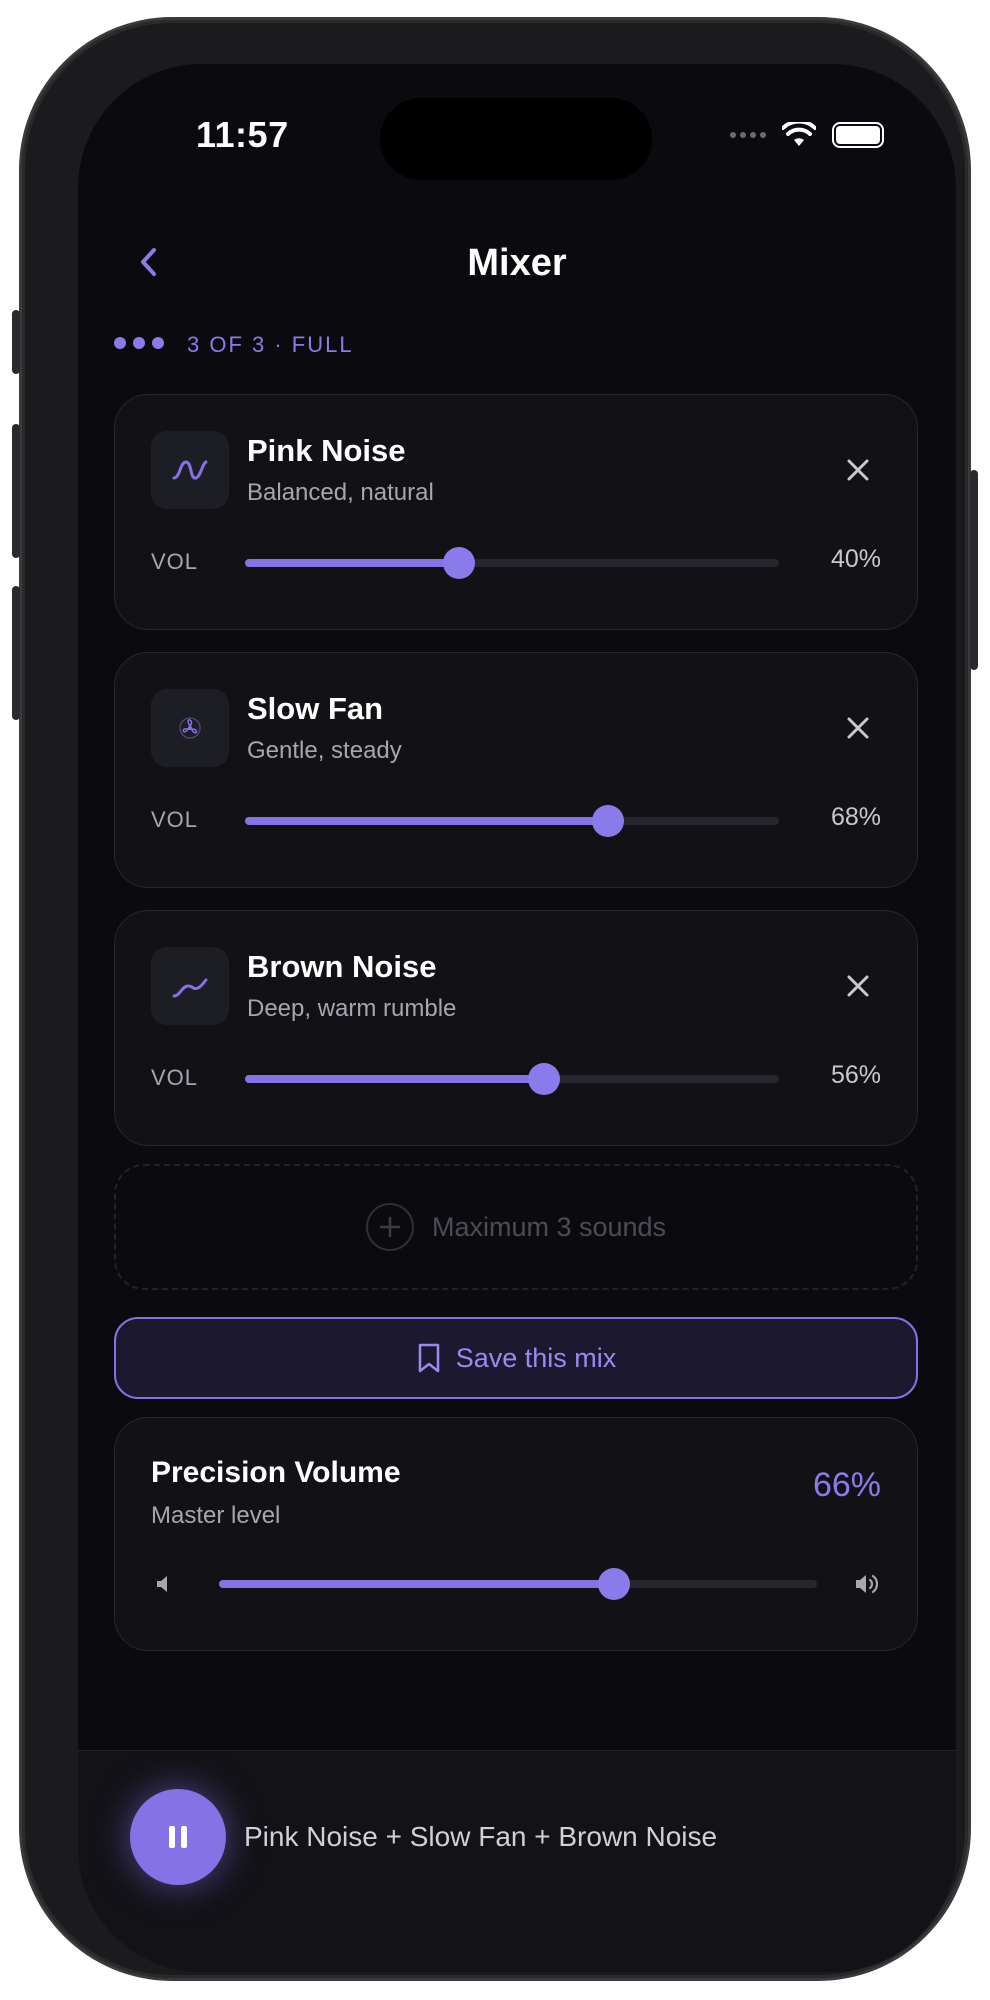 Image resolution: width=990 pixels, height=2000 pixels. What do you see at coordinates (549, 1226) in the screenshot?
I see `add-slot-label: Maximum 3 sounds` at bounding box center [549, 1226].